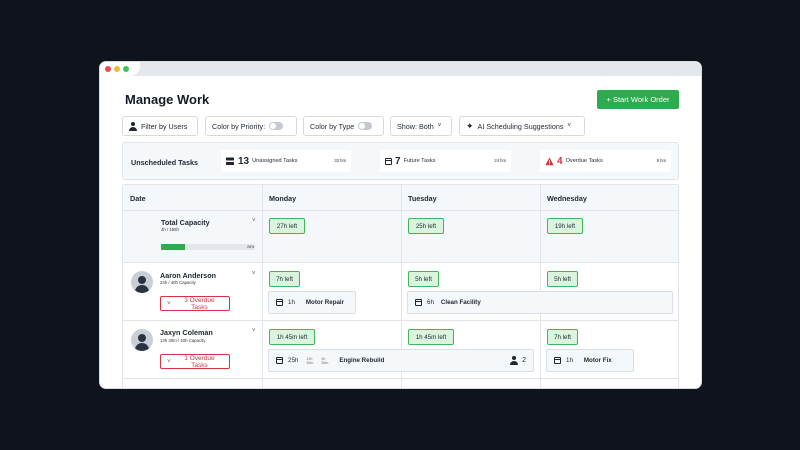 The image size is (800, 450). Describe the element at coordinates (426, 226) in the screenshot. I see `capacity-tuesday-chip: 25h left` at that location.